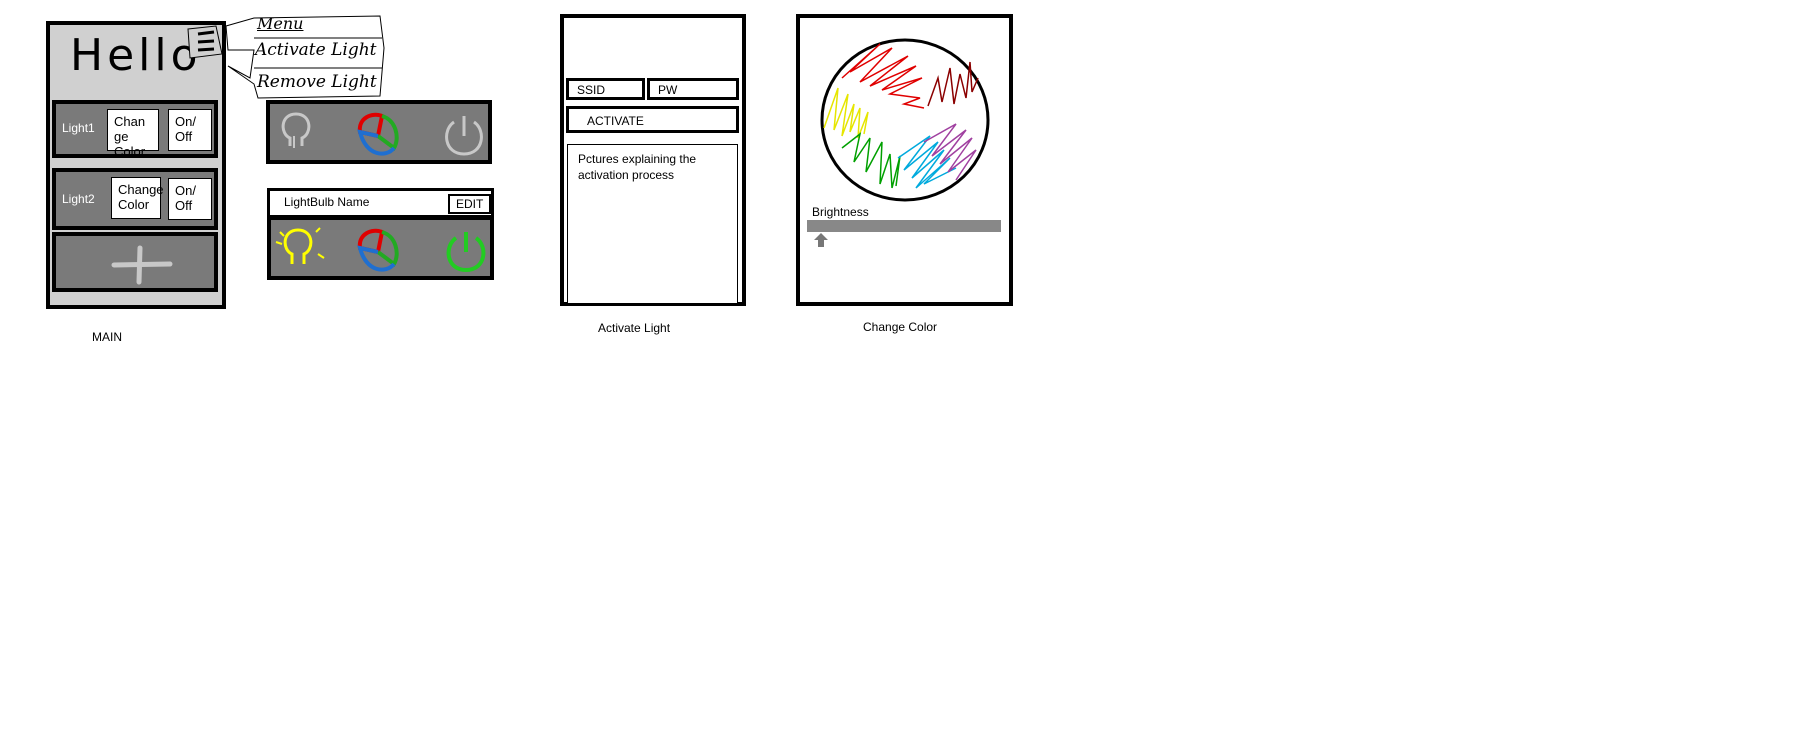 The image size is (1813, 745). I want to click on color-wheel, so click(905, 120).